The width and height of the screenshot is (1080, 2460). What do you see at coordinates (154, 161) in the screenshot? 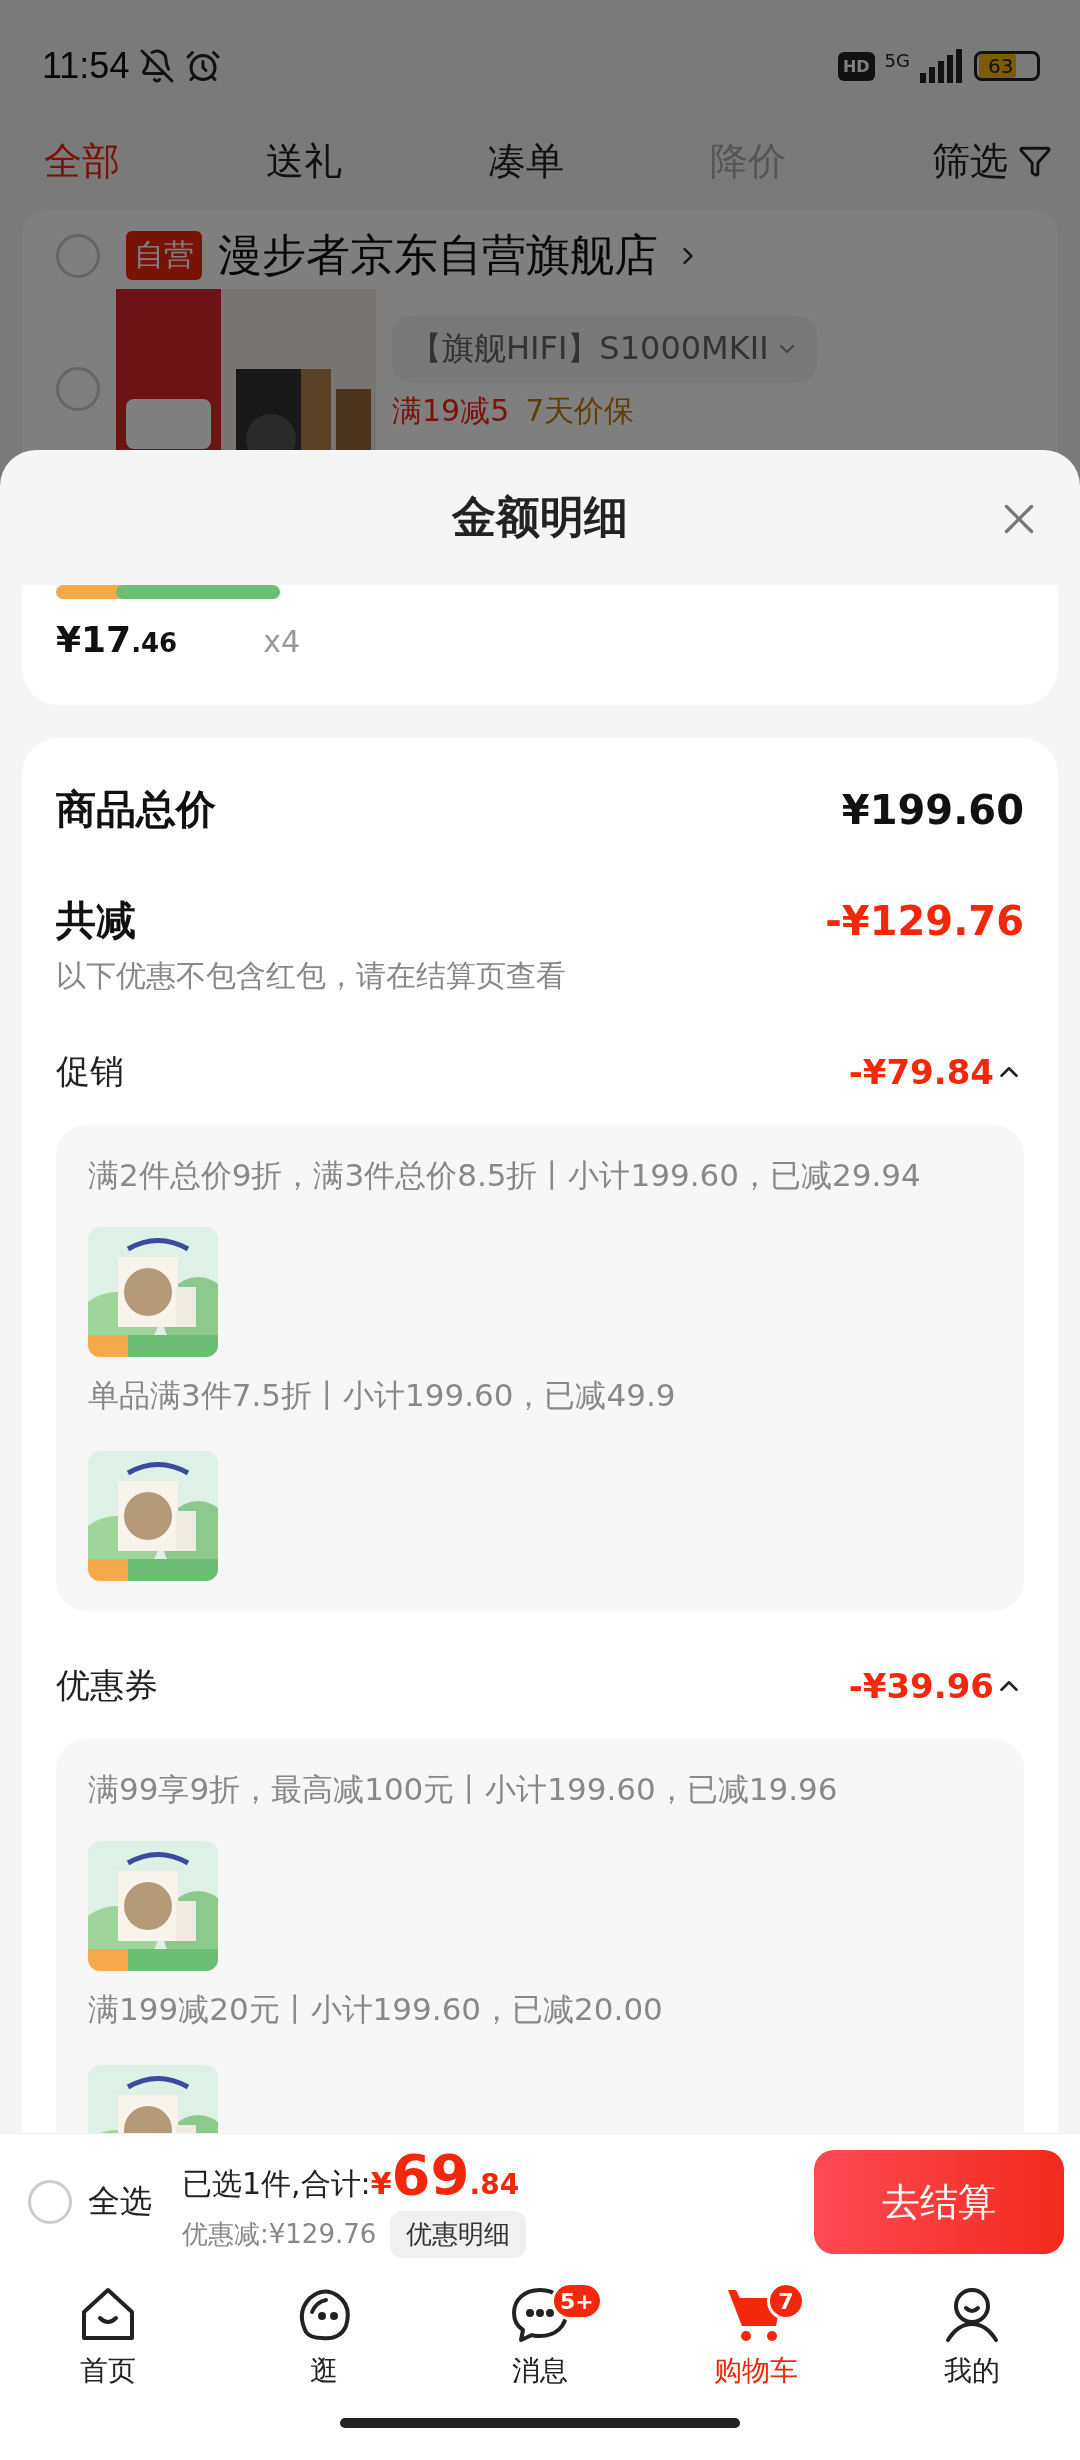
I see `filter-tab: 全部` at bounding box center [154, 161].